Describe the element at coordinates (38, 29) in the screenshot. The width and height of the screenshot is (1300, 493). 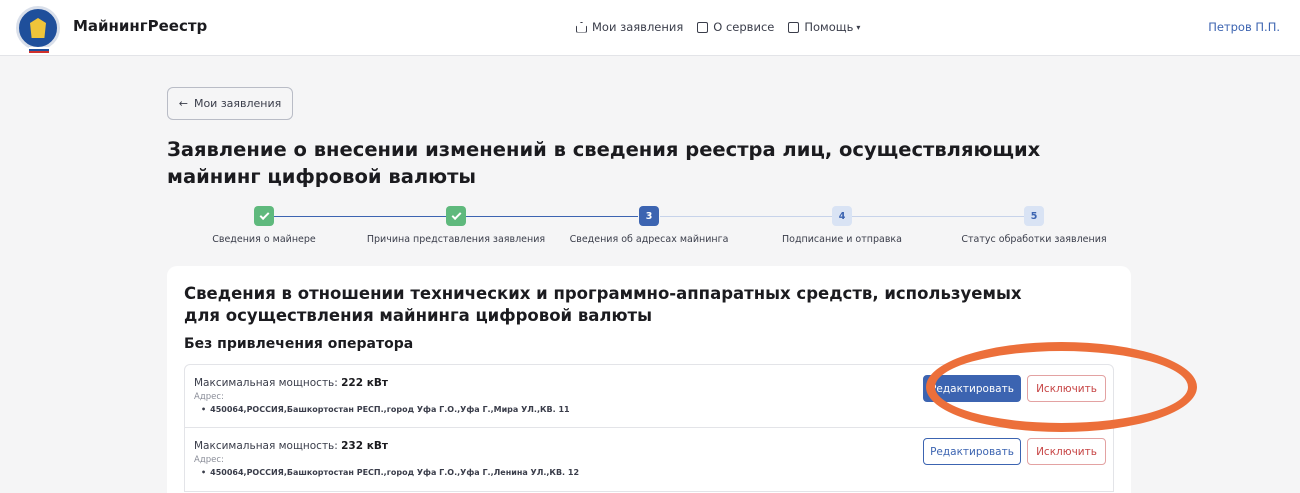
I see `emblem-logo-icon` at that location.